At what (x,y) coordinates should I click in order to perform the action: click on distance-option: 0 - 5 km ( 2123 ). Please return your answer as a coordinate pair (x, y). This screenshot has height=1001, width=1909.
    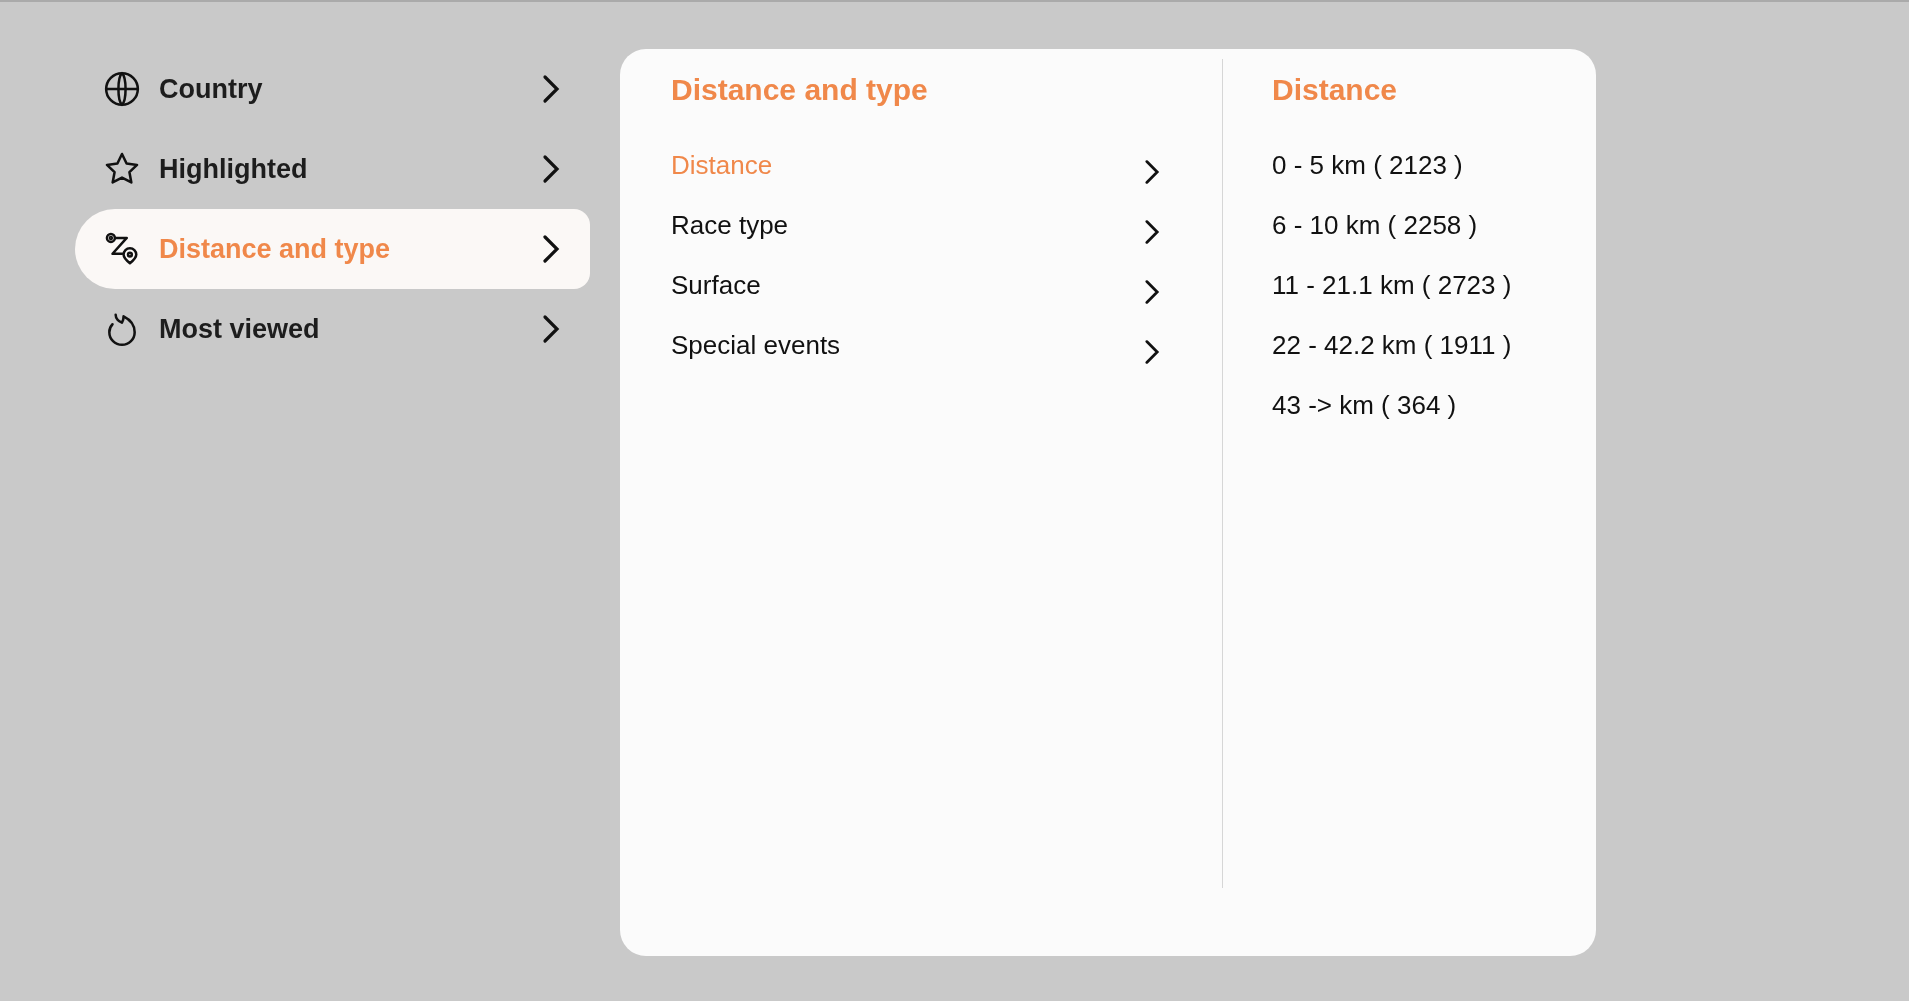
    Looking at the image, I should click on (1367, 165).